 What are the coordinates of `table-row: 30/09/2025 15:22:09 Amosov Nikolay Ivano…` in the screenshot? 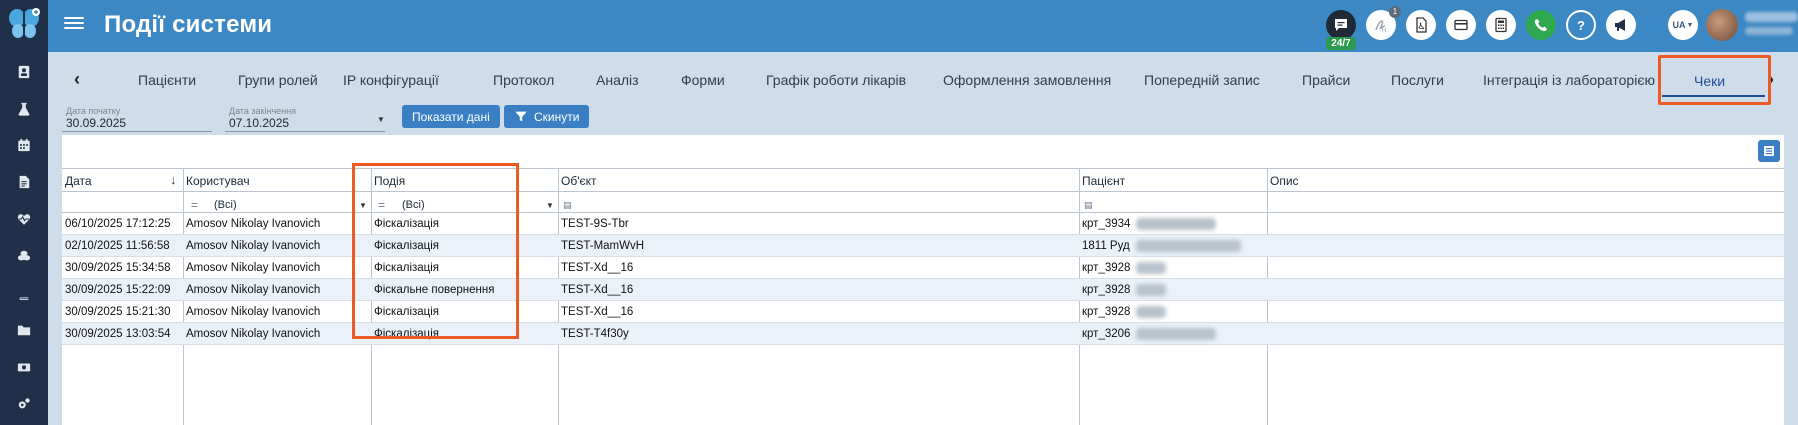 It's located at (923, 290).